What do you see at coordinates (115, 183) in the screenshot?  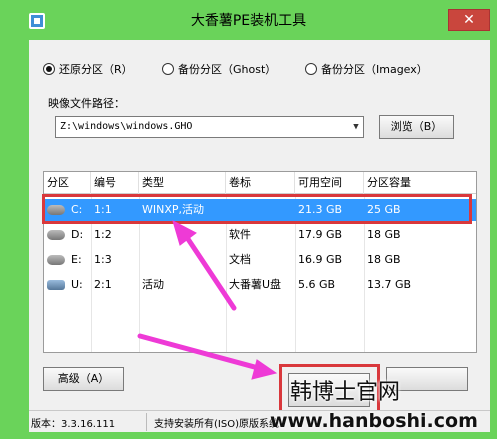 I see `column-header-number: 编号` at bounding box center [115, 183].